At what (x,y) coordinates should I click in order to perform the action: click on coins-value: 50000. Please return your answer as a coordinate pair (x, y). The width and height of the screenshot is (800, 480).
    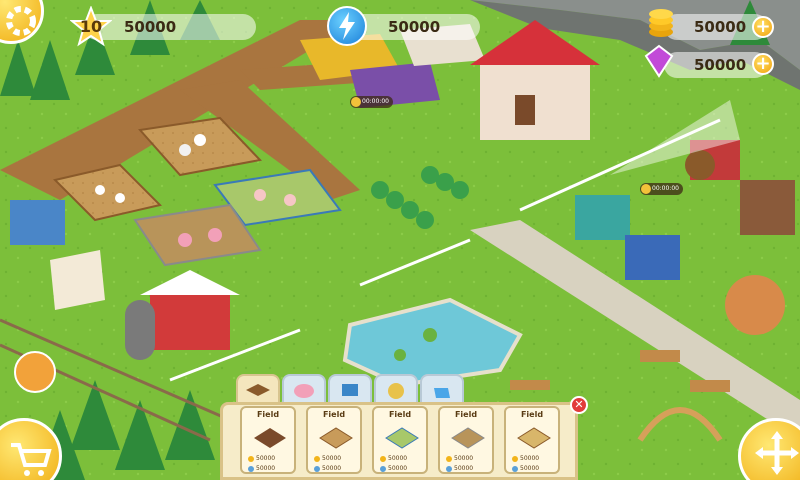
    Looking at the image, I should click on (720, 27).